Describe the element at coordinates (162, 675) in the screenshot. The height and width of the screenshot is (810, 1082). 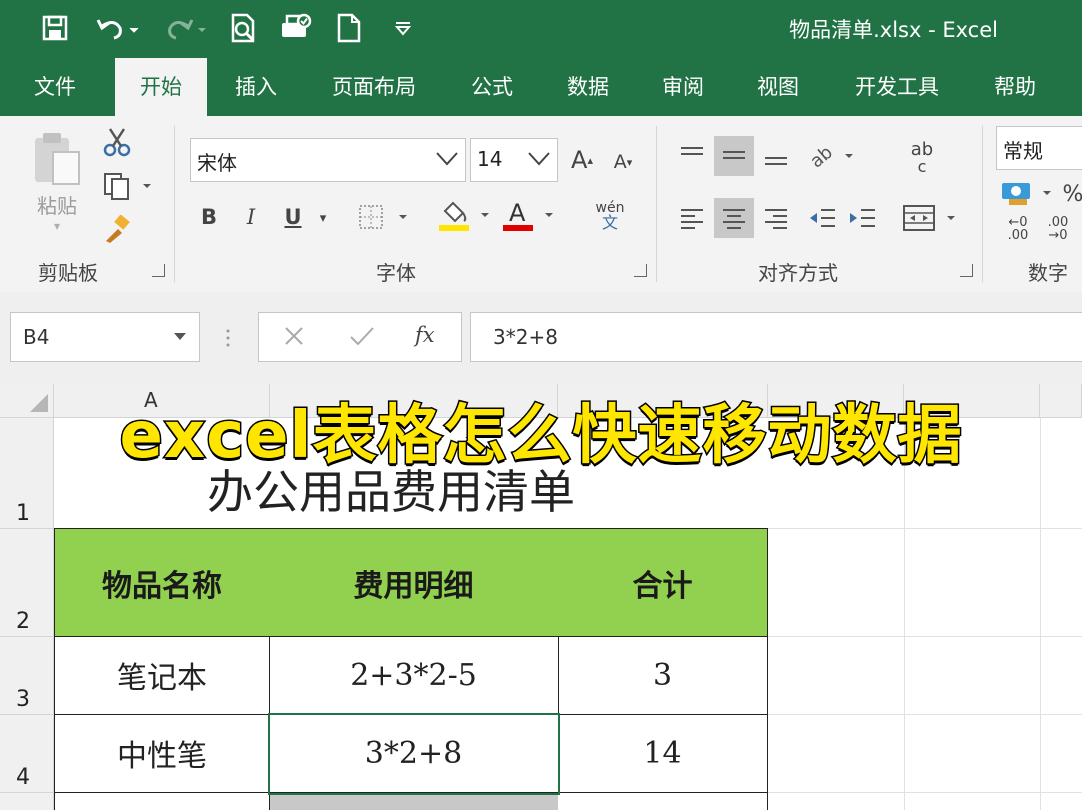
I see `cell-a3: 笔记本` at that location.